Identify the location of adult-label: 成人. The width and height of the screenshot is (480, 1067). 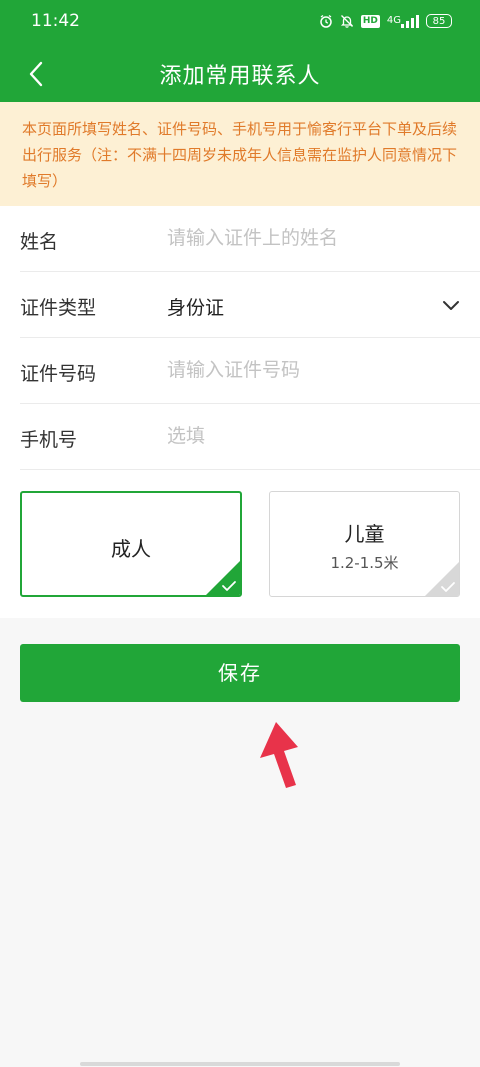
(131, 549).